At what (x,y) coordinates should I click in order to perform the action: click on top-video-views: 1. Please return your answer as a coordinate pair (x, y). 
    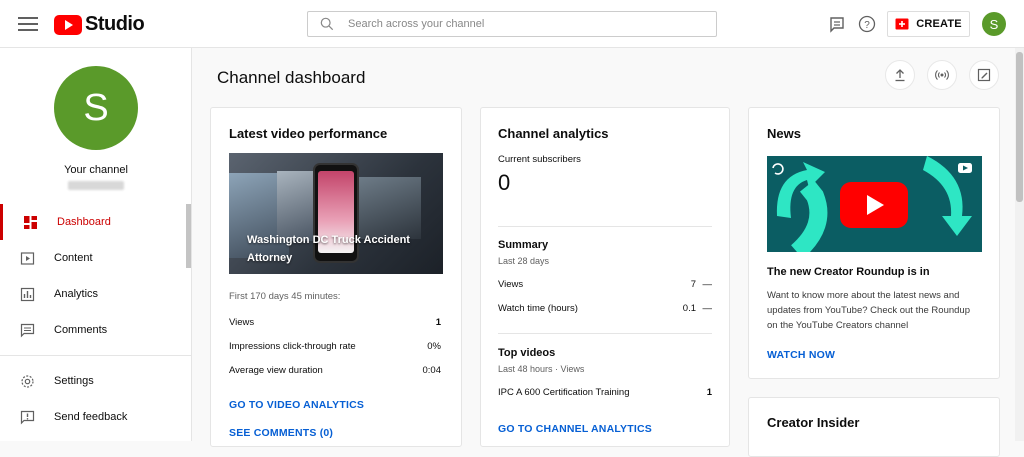
    Looking at the image, I should click on (709, 392).